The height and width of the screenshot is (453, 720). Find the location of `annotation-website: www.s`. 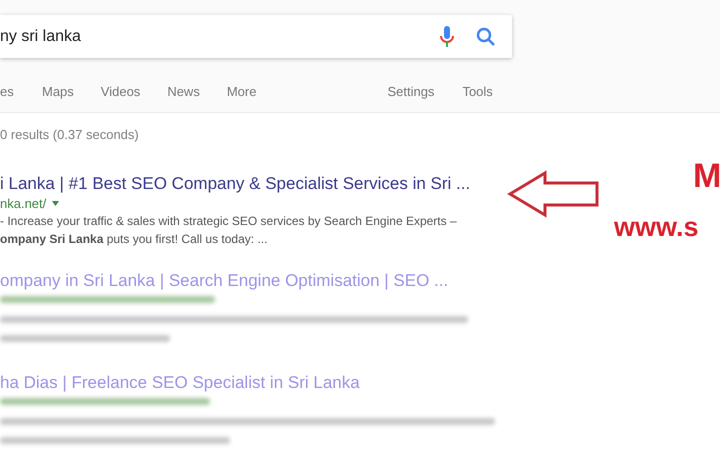

annotation-website: www.s is located at coordinates (656, 227).